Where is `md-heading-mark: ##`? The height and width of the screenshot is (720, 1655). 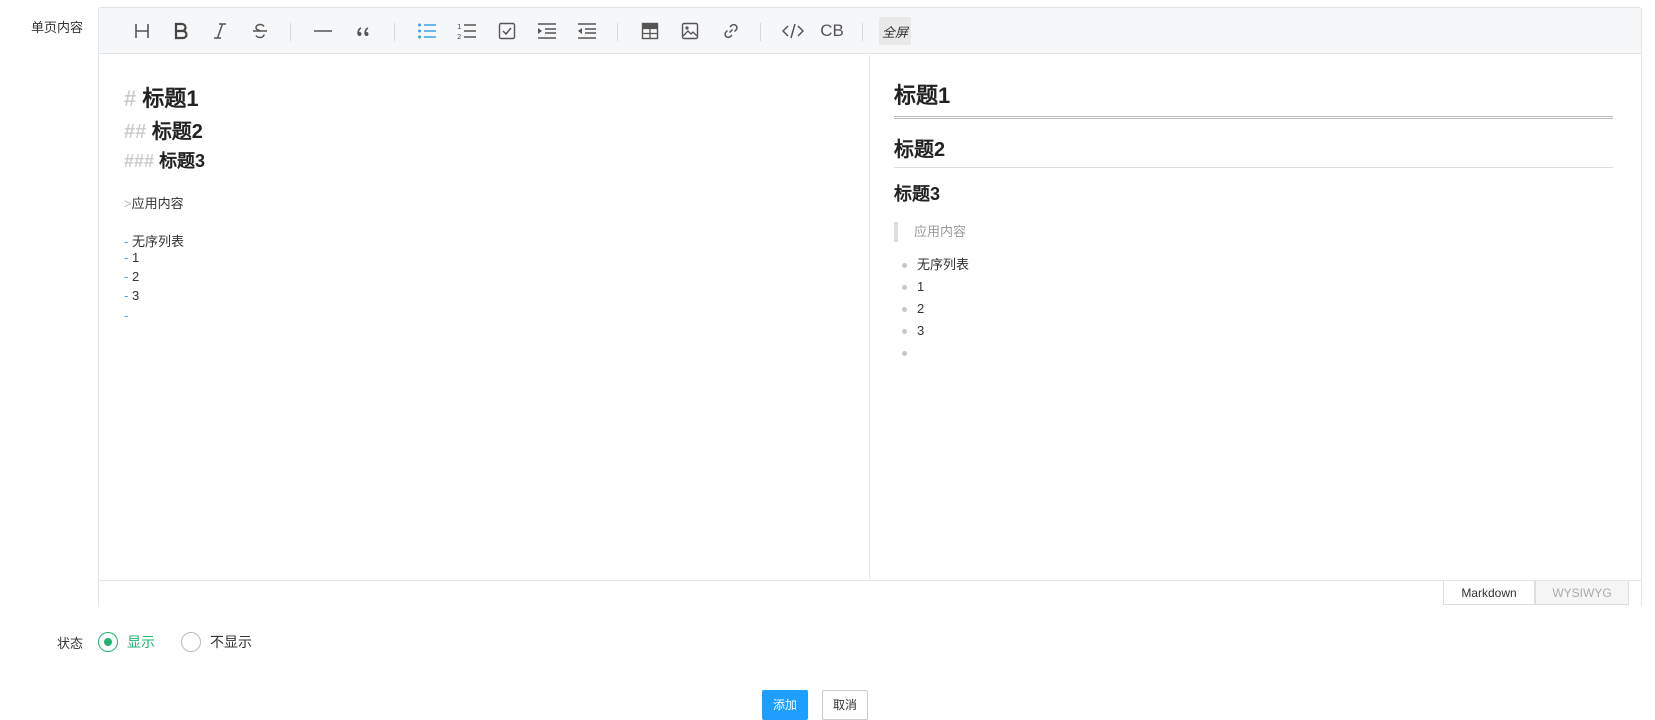 md-heading-mark: ## is located at coordinates (135, 132).